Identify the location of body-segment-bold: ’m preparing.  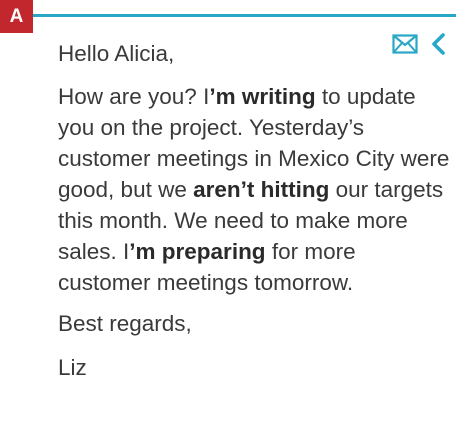
(197, 251).